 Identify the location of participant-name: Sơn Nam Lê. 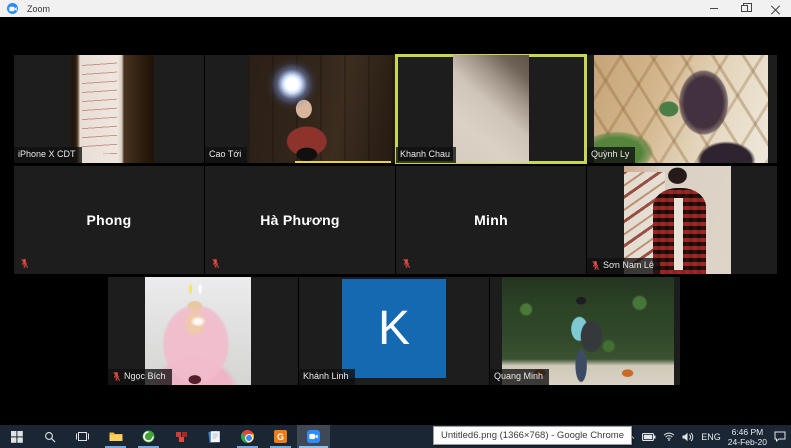
(628, 265).